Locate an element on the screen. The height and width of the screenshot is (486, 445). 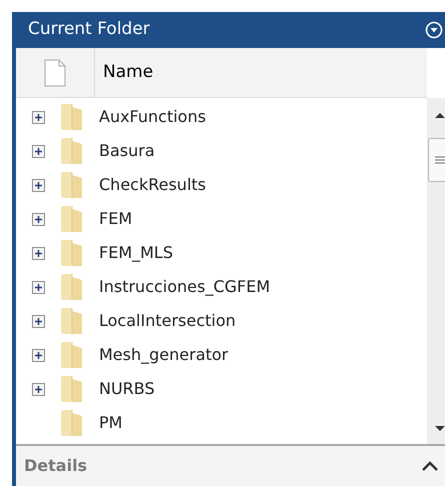
folder-name: Instrucciones_CGFEM is located at coordinates (182, 287).